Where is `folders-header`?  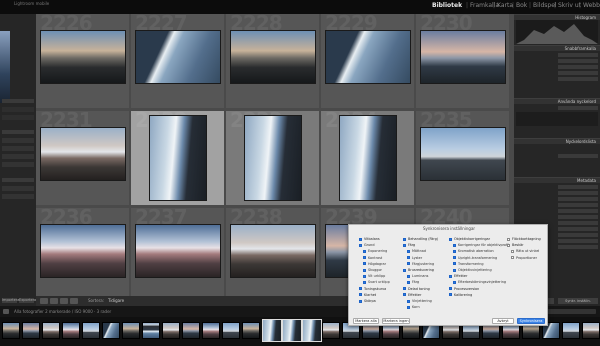
folders-header is located at coordinates (18, 132).